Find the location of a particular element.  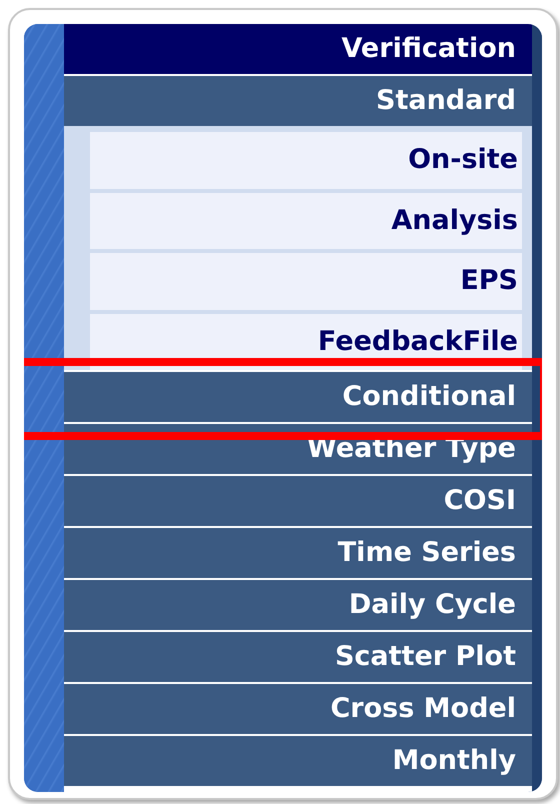

submenu-item: Analysis is located at coordinates (306, 220).